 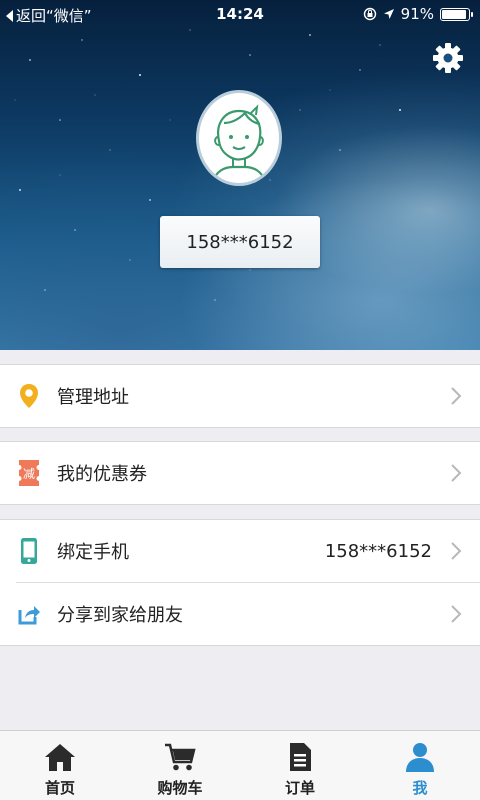 I want to click on tab-home: 首页, so click(x=60, y=765).